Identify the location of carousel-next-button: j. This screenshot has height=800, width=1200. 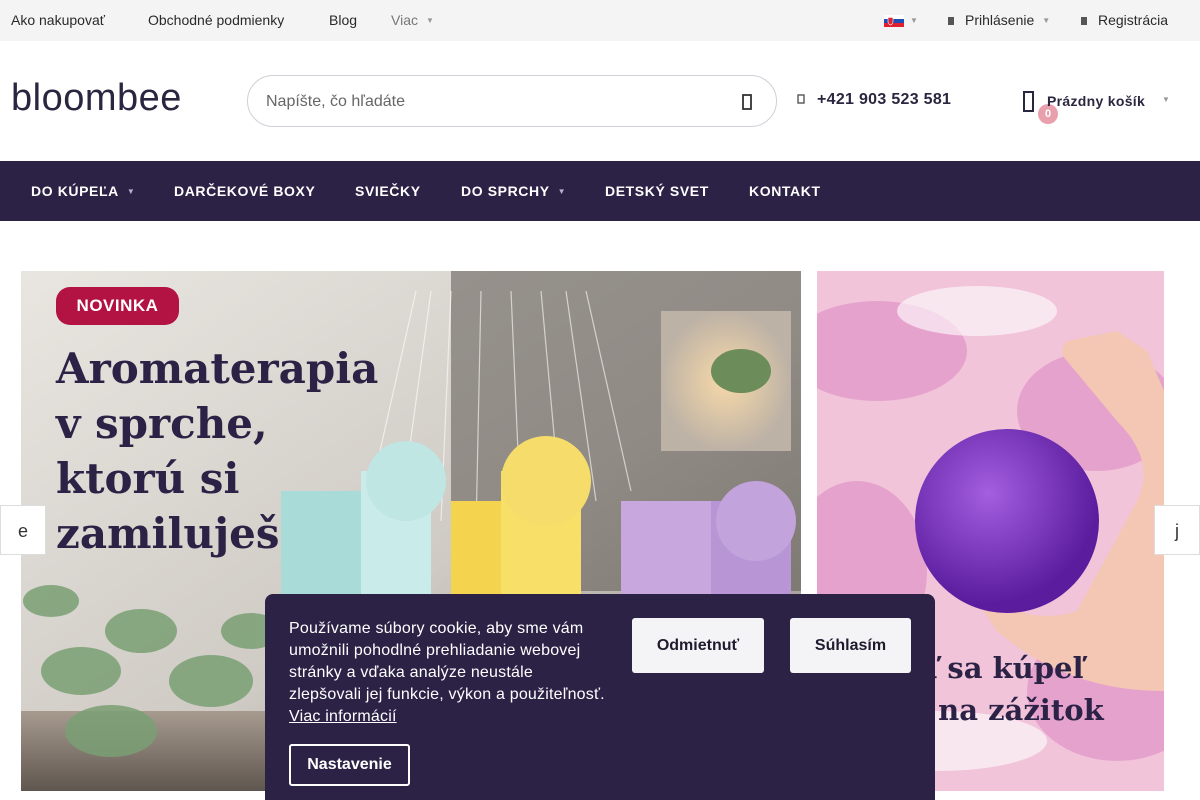
(1177, 530).